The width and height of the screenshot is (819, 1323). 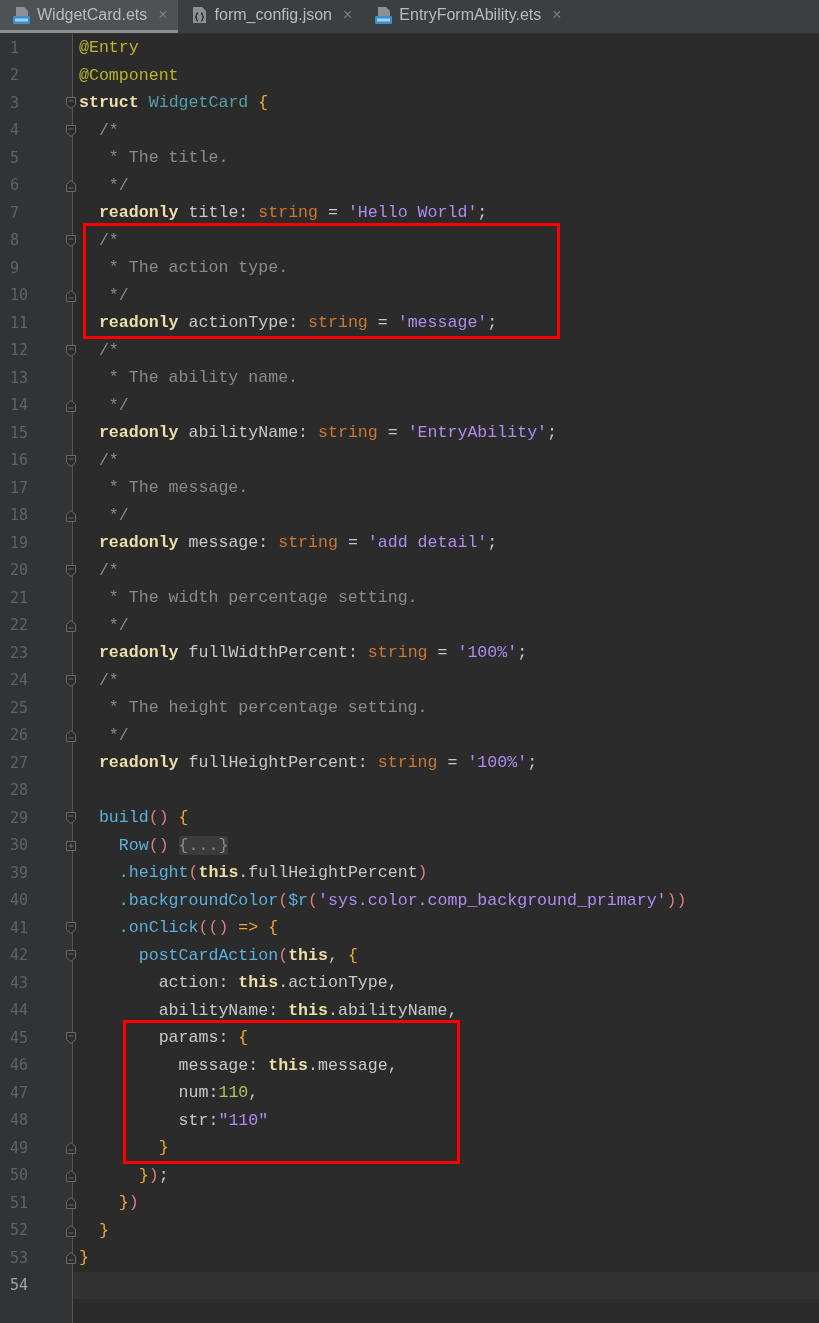 What do you see at coordinates (109, 48) in the screenshot?
I see `code-line: @Entry` at bounding box center [109, 48].